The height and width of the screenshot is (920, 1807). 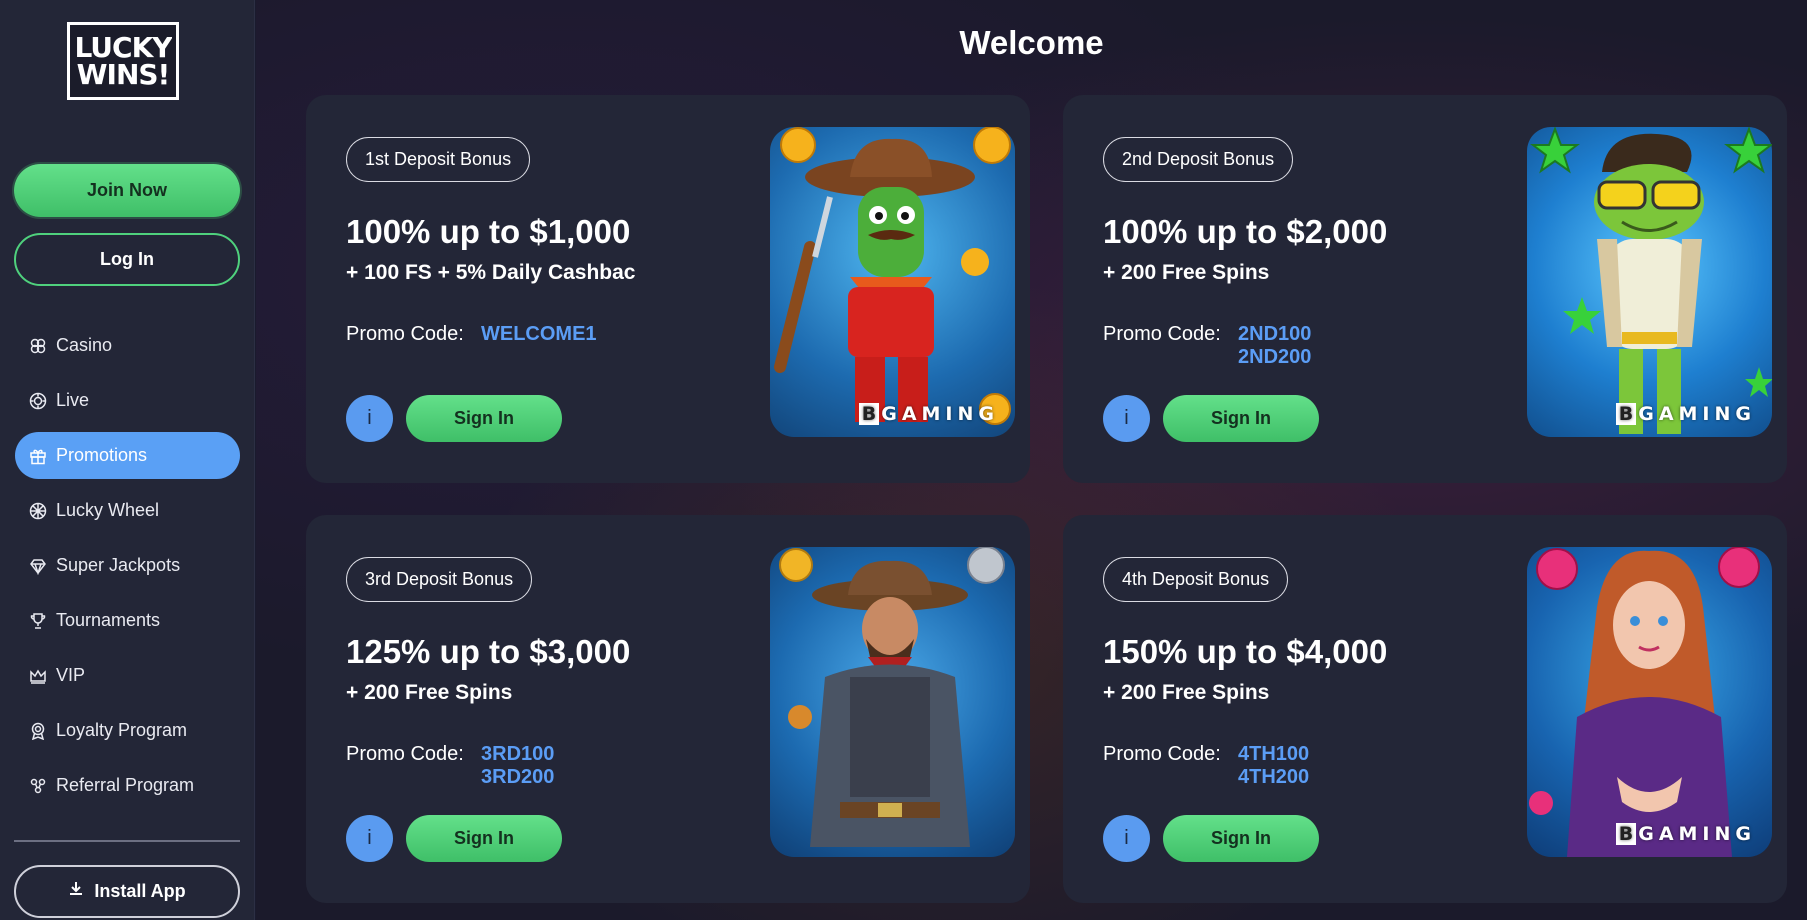 What do you see at coordinates (108, 510) in the screenshot?
I see `sidebar-item-label: Lucky Wheel` at bounding box center [108, 510].